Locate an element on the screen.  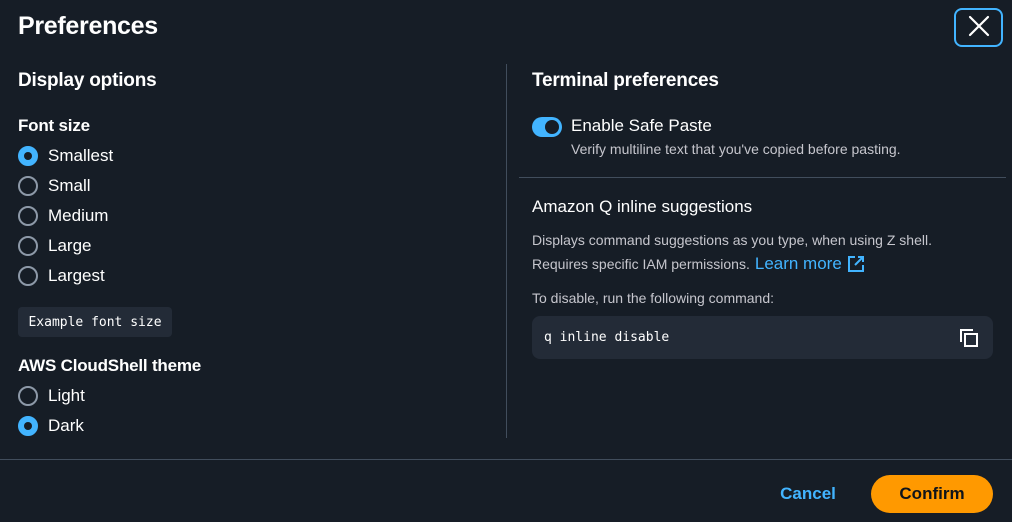
theme-option-light: Light is located at coordinates (51, 396).